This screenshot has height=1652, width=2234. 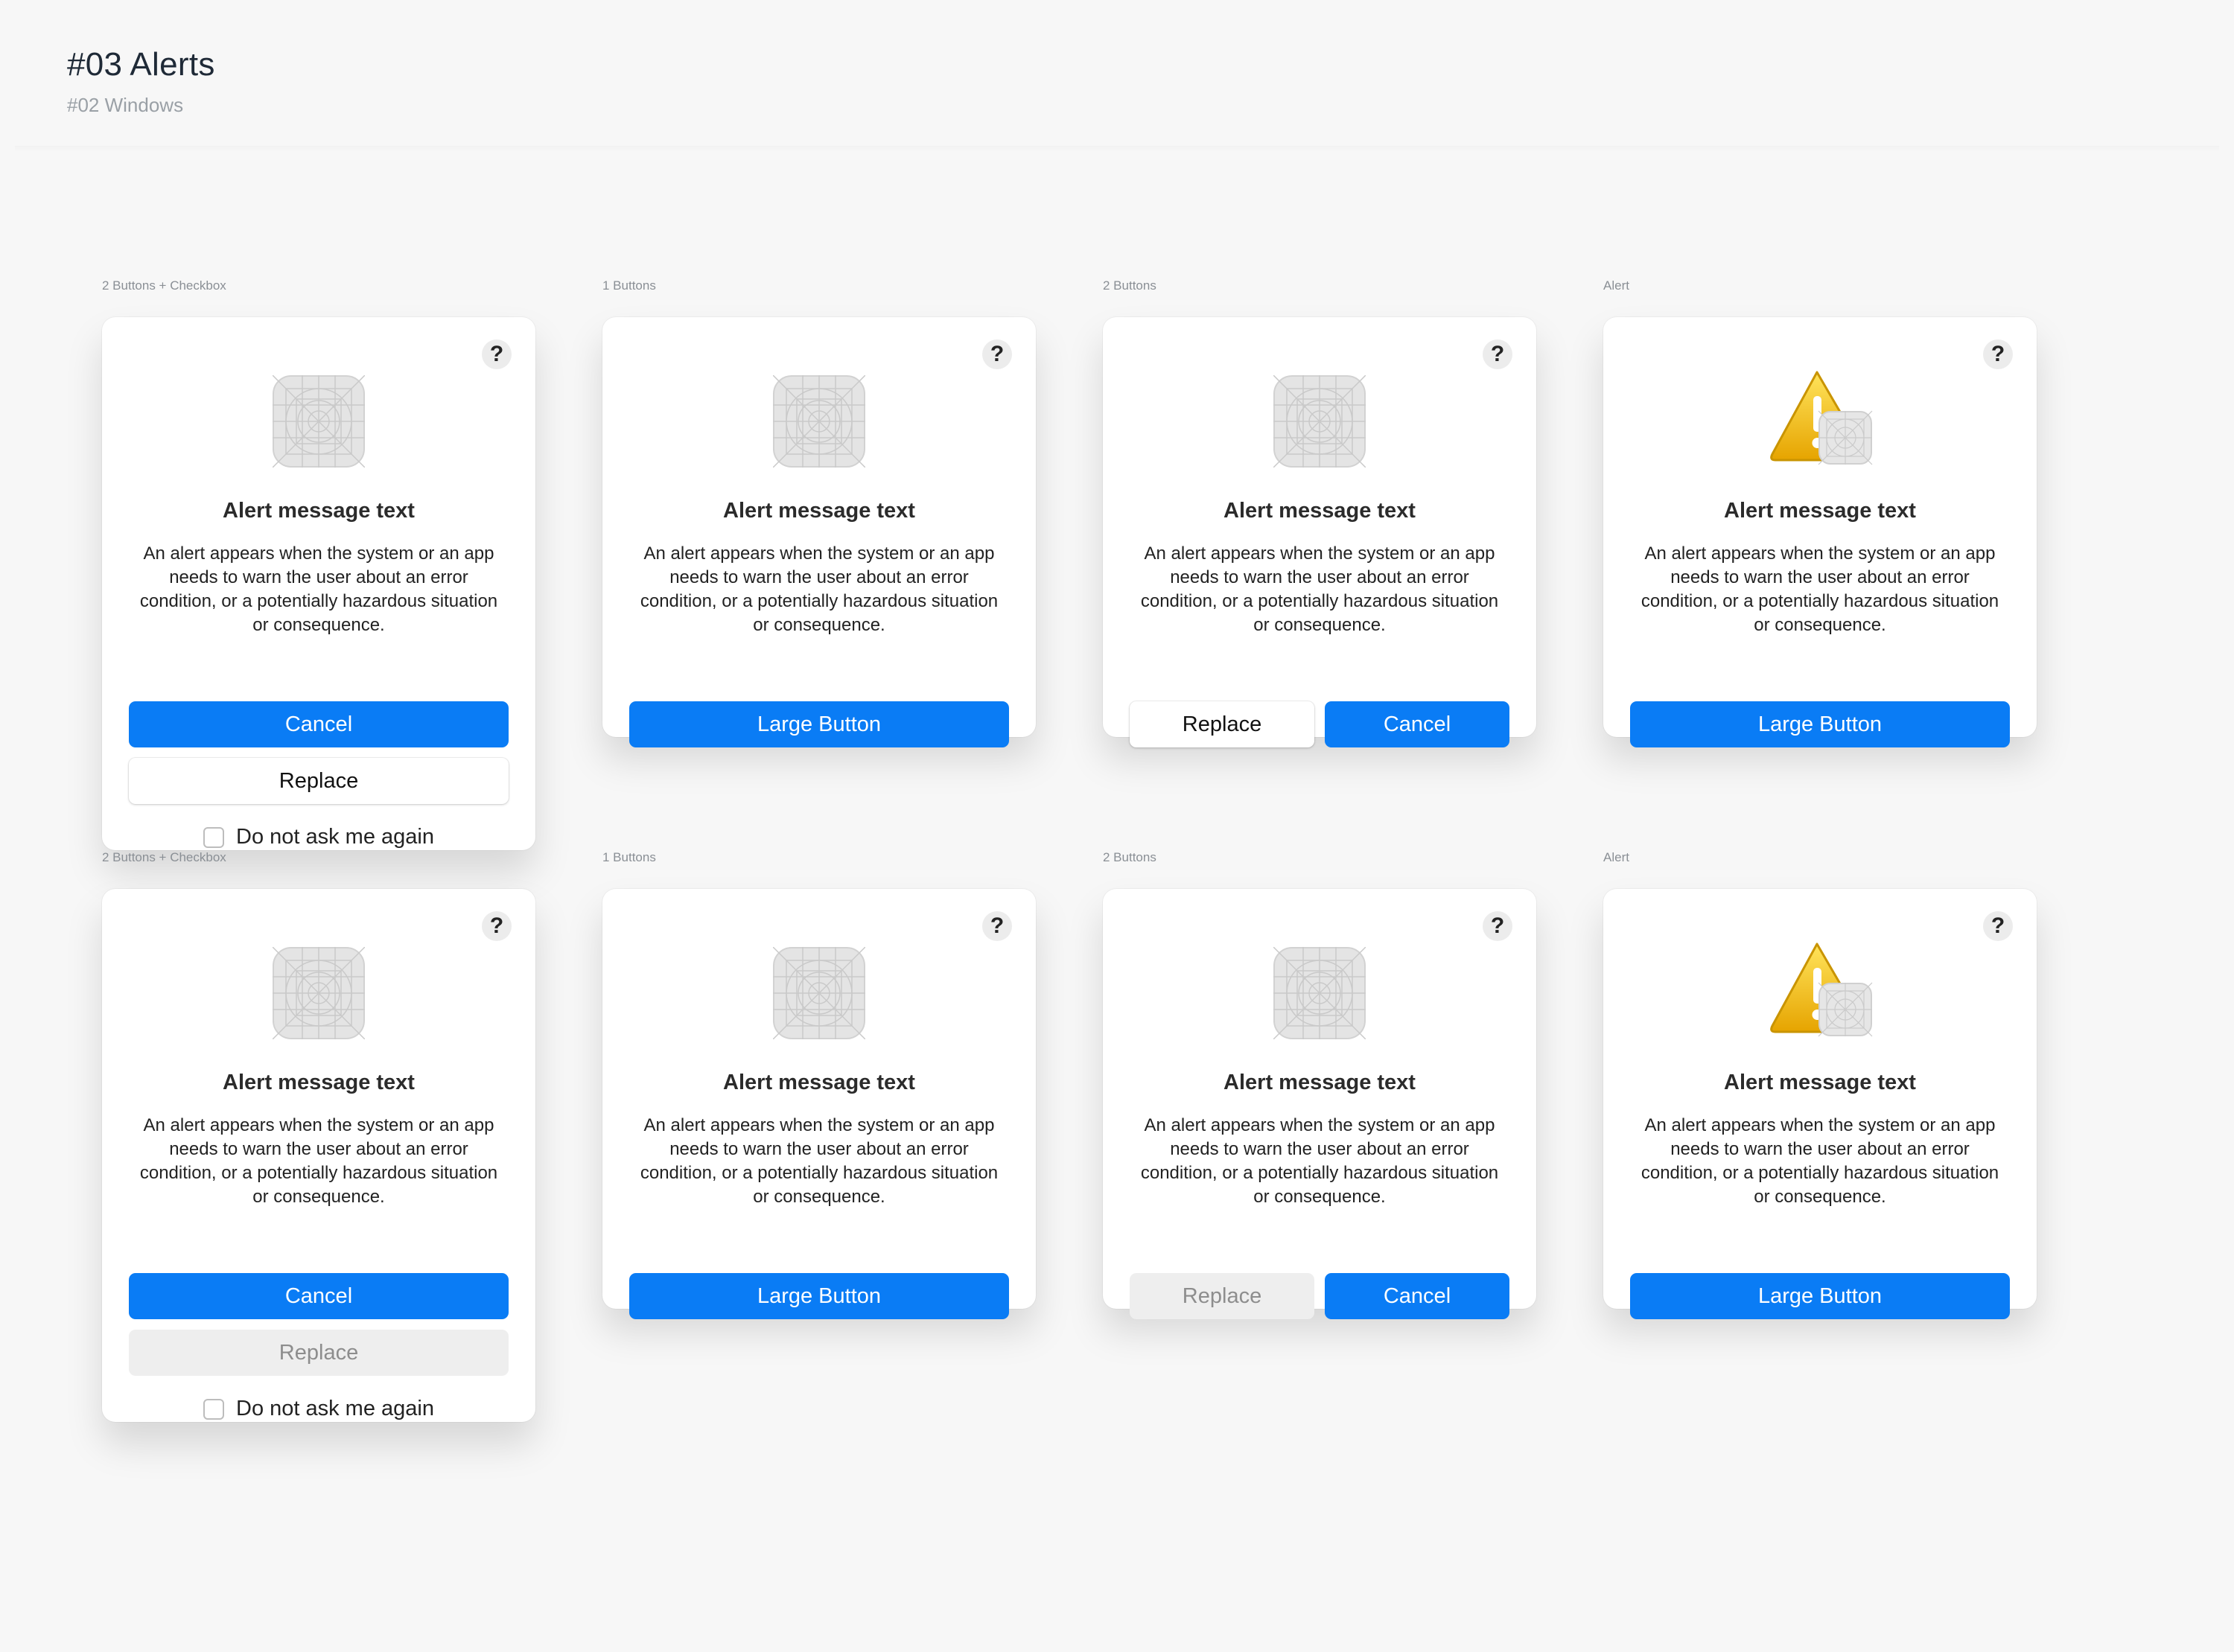 What do you see at coordinates (141, 64) in the screenshot?
I see `page-title: #03 Alerts` at bounding box center [141, 64].